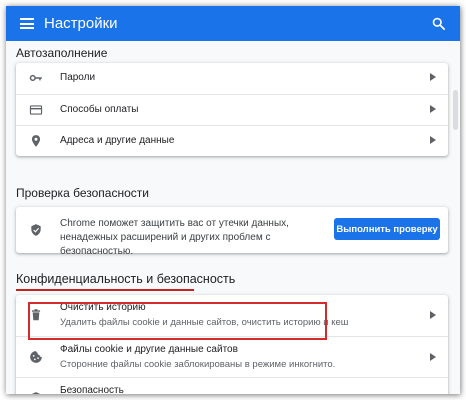 This screenshot has height=400, width=466. Describe the element at coordinates (92, 389) in the screenshot. I see `security-label: Безопасность` at that location.